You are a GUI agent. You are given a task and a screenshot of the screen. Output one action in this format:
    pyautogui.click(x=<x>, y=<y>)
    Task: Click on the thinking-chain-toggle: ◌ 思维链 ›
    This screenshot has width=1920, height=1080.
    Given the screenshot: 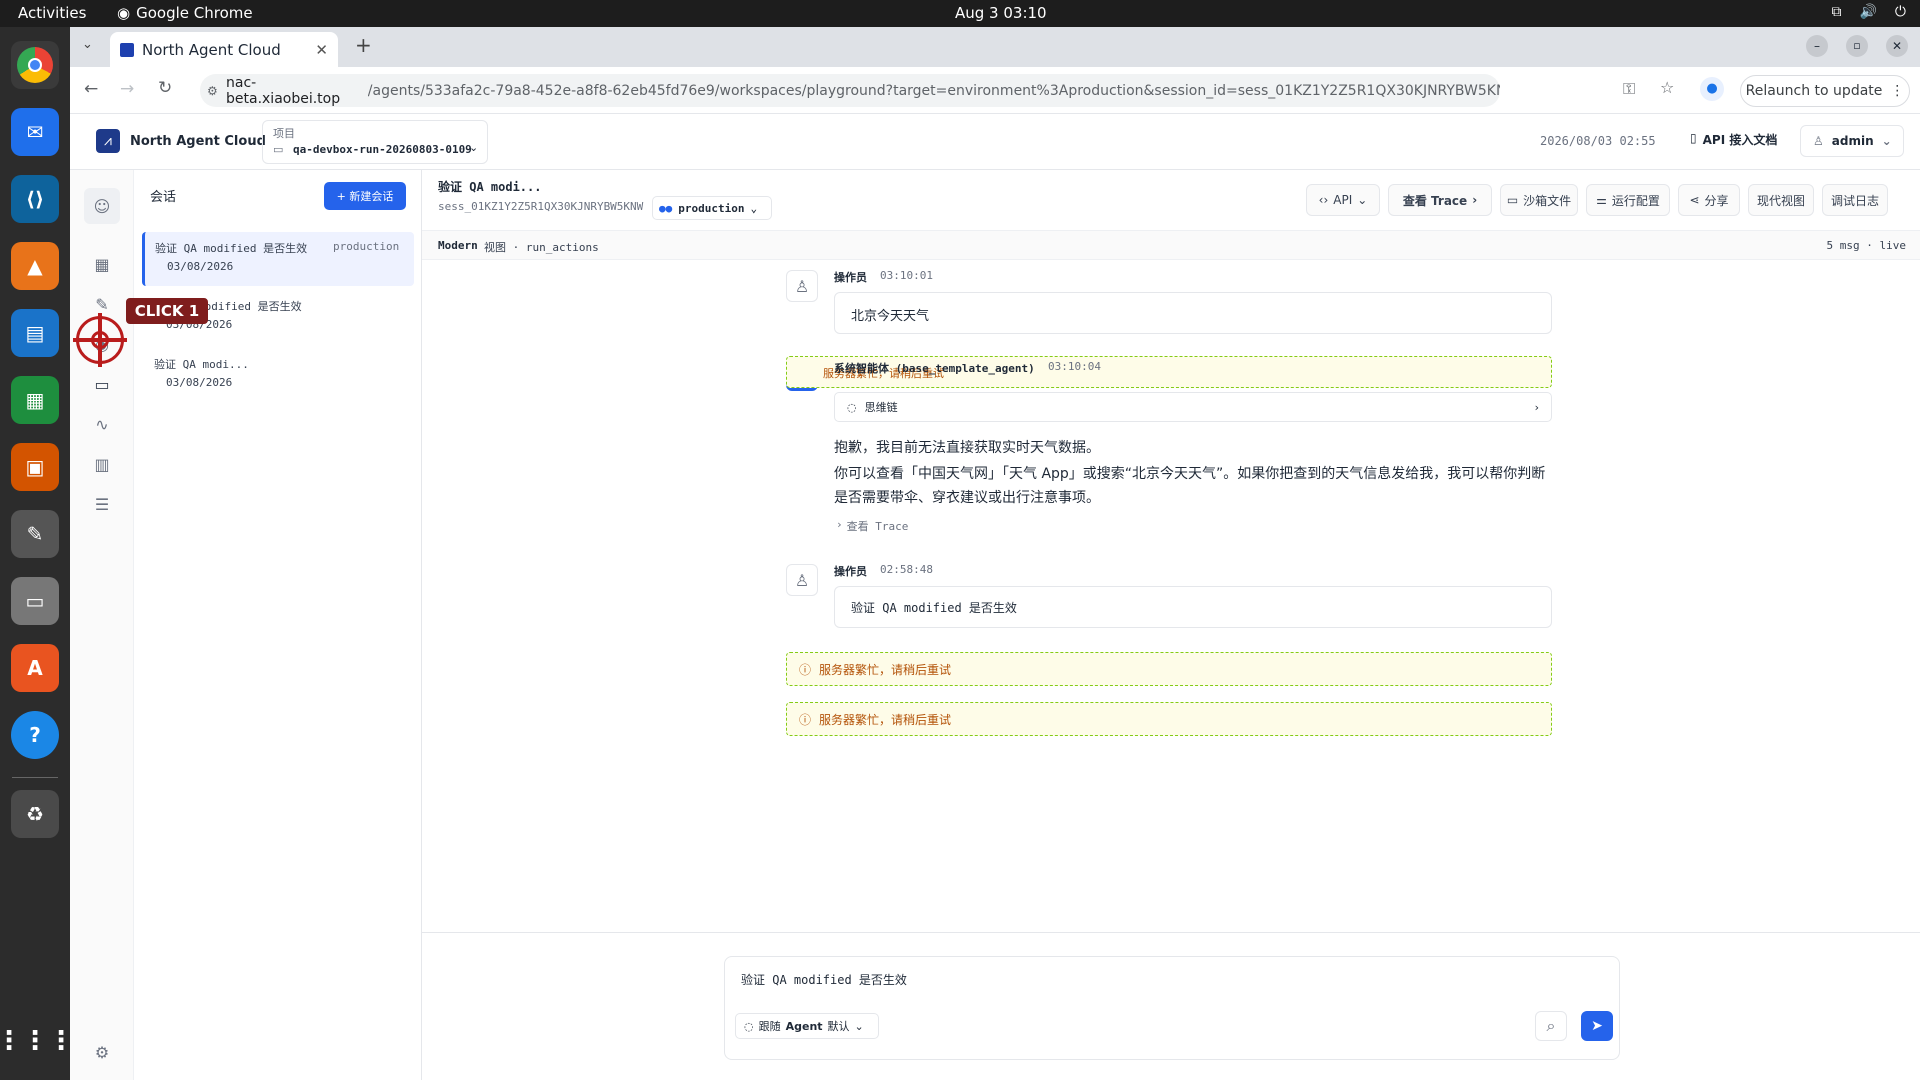 What is the action you would take?
    pyautogui.click(x=1193, y=407)
    